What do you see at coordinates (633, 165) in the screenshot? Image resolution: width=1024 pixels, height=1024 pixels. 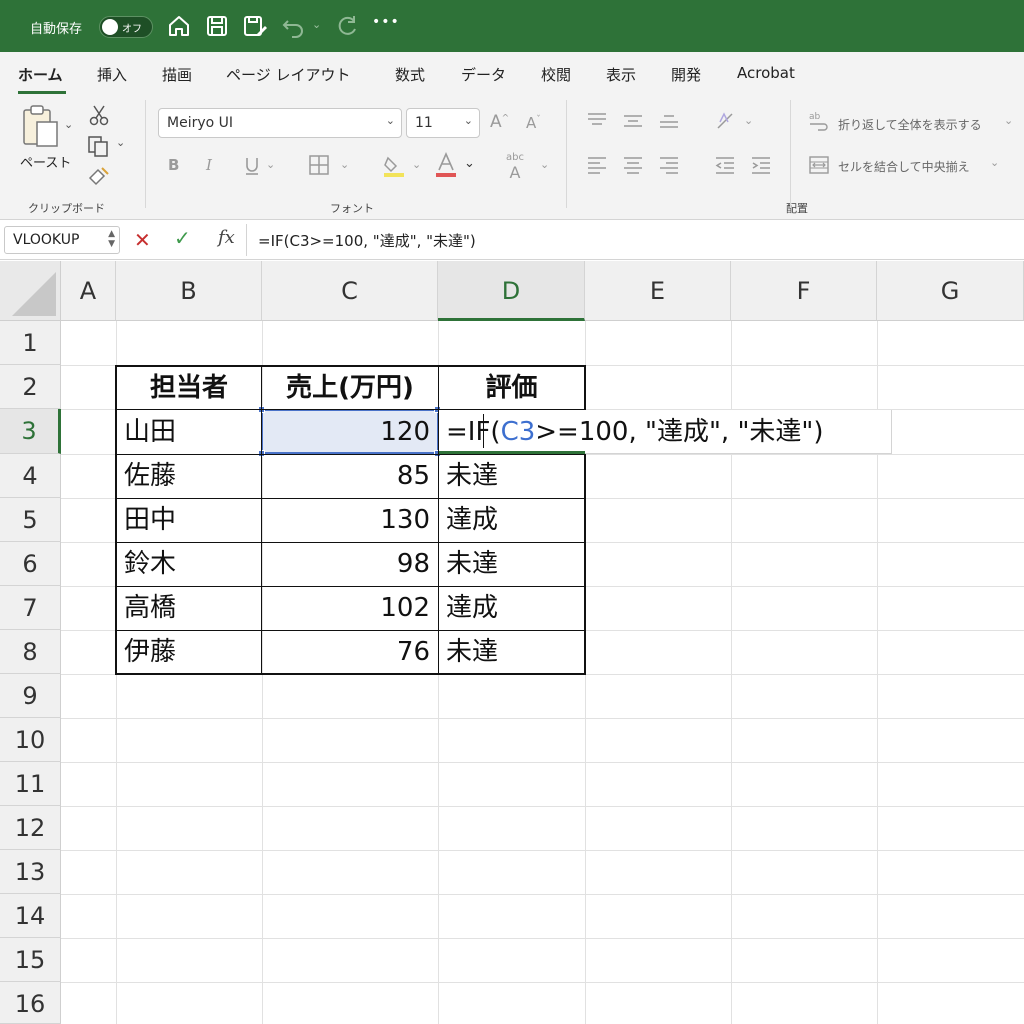 I see `align-center-icon` at bounding box center [633, 165].